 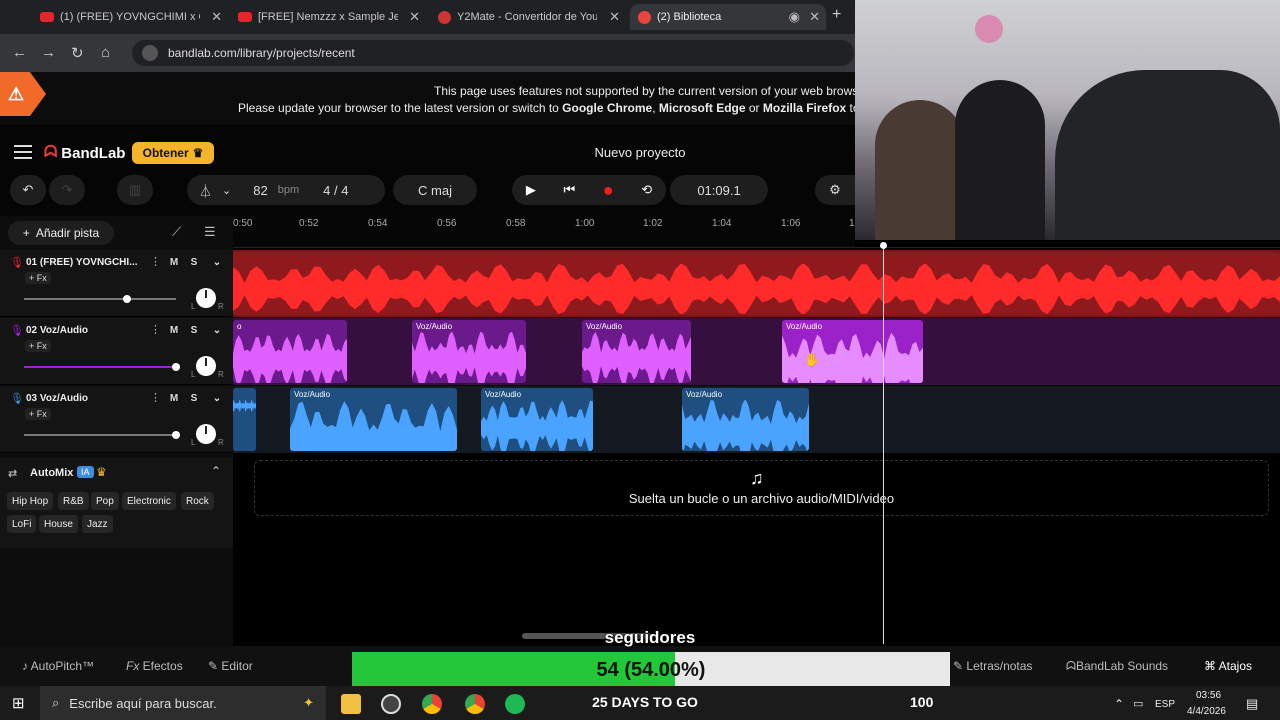 I want to click on spotify-icon, so click(x=515, y=704).